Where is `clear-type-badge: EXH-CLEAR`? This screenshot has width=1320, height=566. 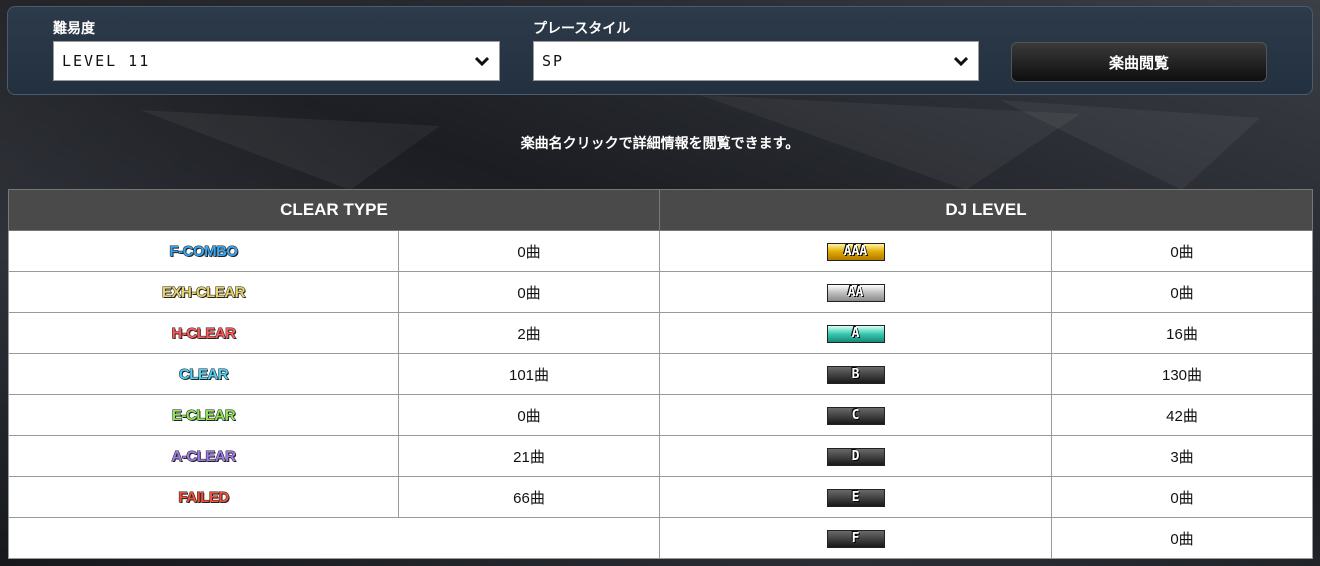
clear-type-badge: EXH-CLEAR is located at coordinates (203, 292).